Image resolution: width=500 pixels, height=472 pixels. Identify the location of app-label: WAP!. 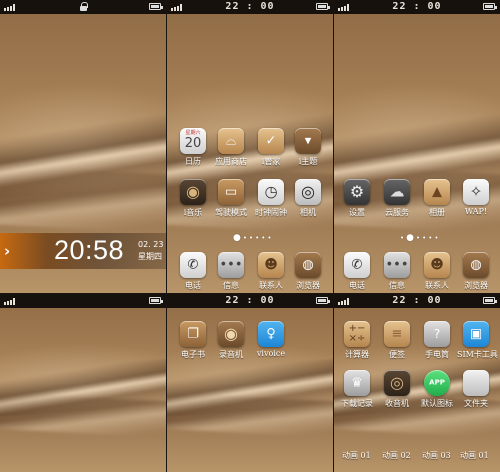
(476, 211).